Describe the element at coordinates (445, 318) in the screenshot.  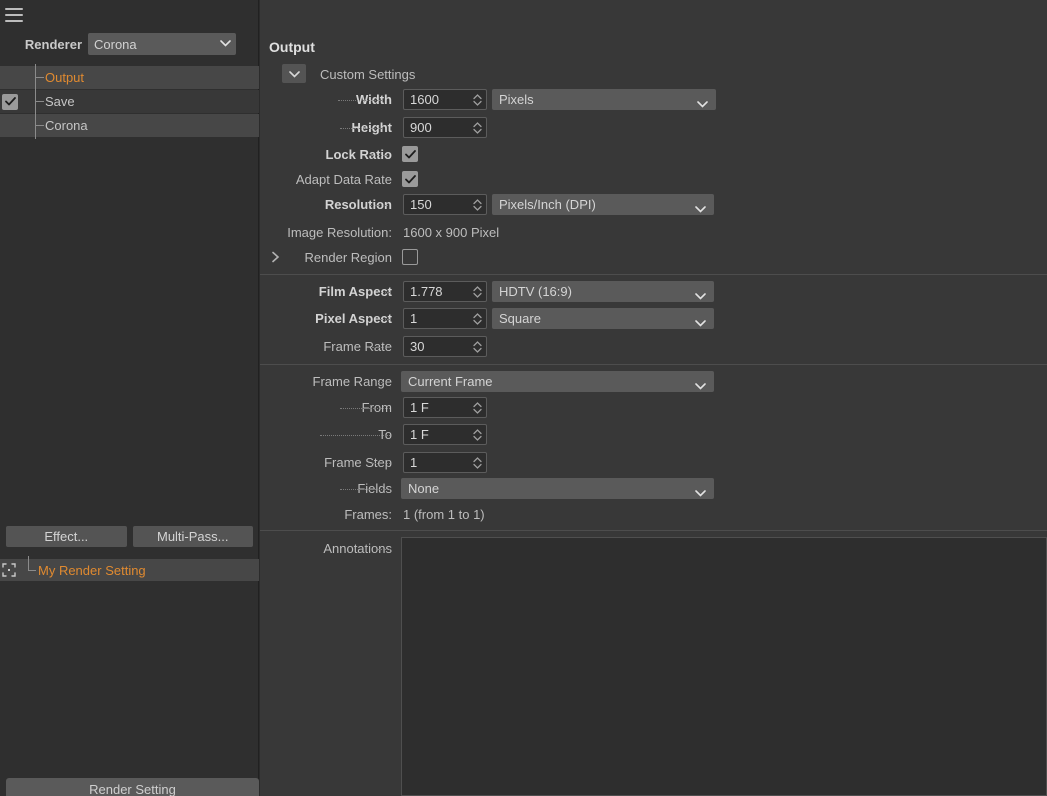
I see `pixel-aspect-input: 1` at that location.